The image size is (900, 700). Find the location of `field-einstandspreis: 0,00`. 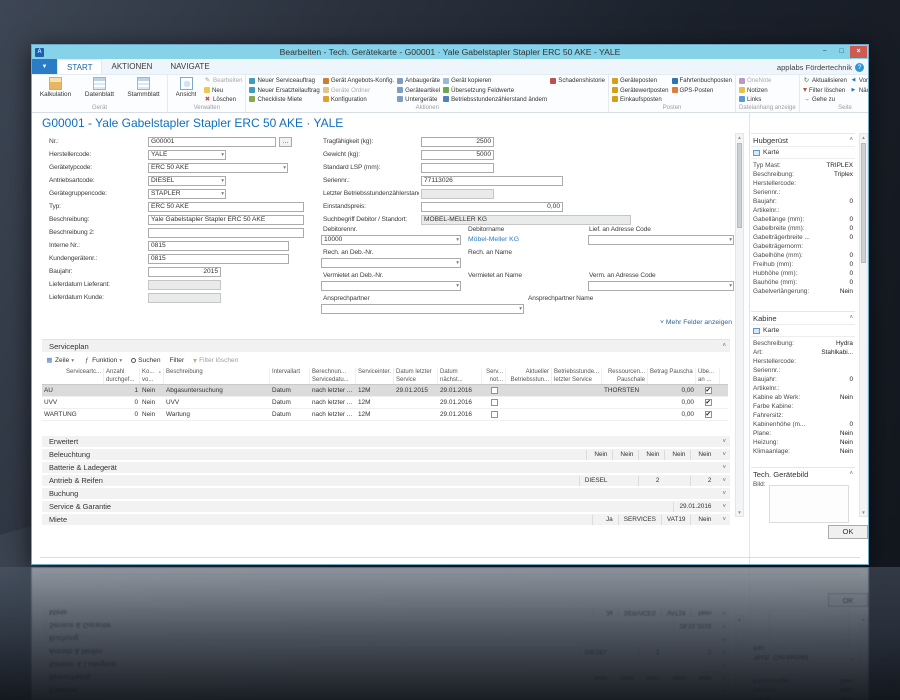

field-einstandspreis: 0,00 is located at coordinates (492, 207).